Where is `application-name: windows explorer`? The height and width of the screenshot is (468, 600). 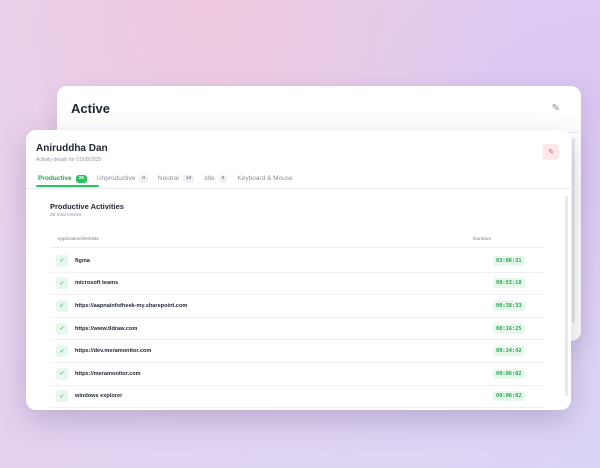
application-name: windows explorer is located at coordinates (99, 396).